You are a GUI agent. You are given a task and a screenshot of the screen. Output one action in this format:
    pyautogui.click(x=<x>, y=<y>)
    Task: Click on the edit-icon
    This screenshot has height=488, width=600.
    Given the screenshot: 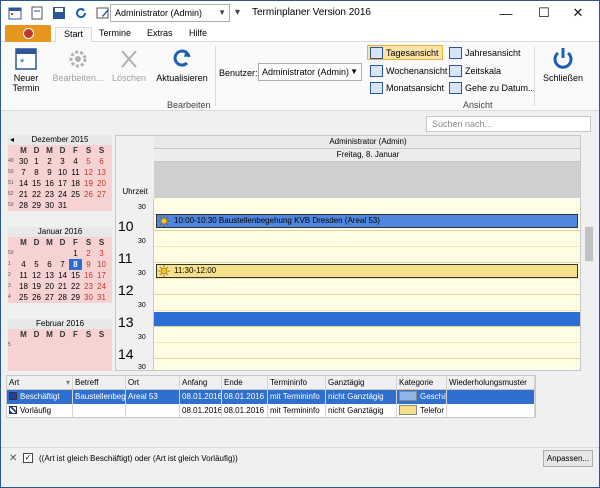 What is the action you would take?
    pyautogui.click(x=103, y=13)
    